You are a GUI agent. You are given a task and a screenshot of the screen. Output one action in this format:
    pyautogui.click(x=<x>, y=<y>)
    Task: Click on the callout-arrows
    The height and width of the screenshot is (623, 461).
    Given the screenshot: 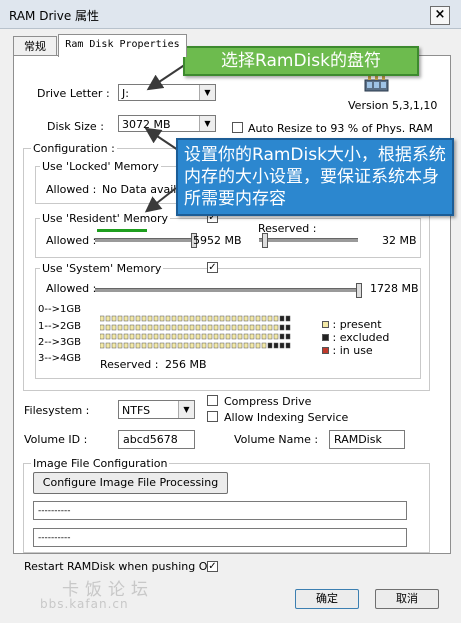 What is the action you would take?
    pyautogui.click(x=165, y=138)
    